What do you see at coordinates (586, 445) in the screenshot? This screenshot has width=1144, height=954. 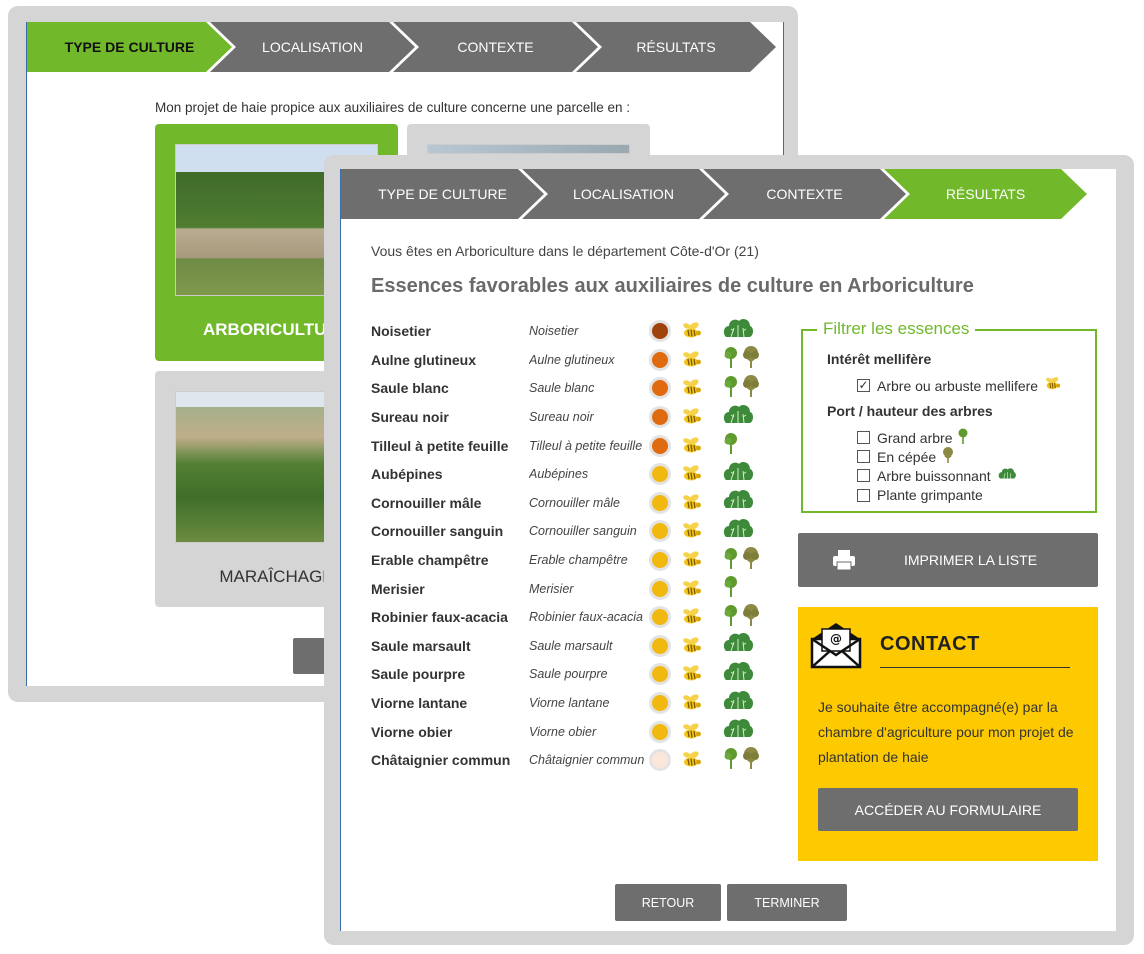 I see `plant-latin-name: Tilleul à petite feuille` at bounding box center [586, 445].